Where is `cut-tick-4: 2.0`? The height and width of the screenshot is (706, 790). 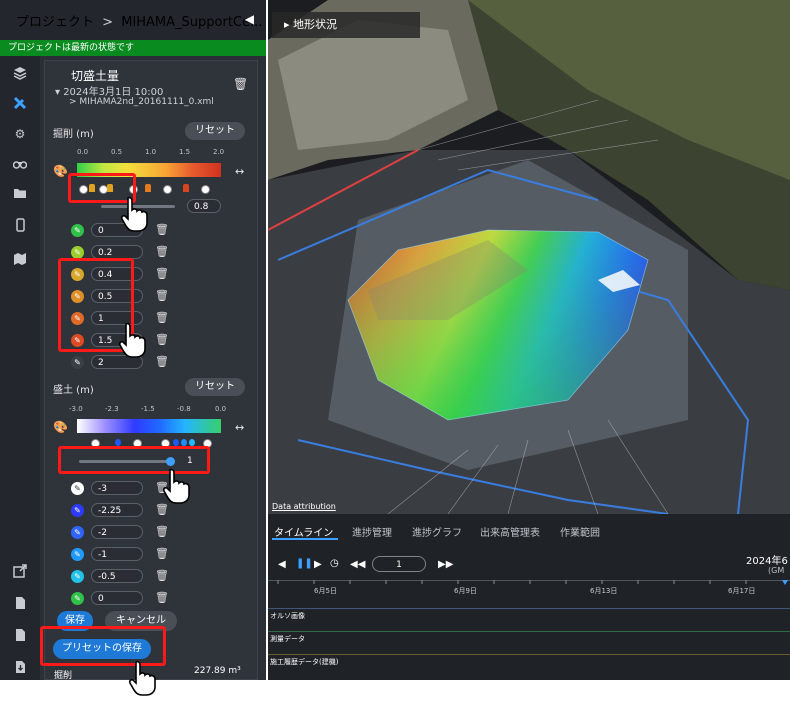 cut-tick-4: 2.0 is located at coordinates (219, 152).